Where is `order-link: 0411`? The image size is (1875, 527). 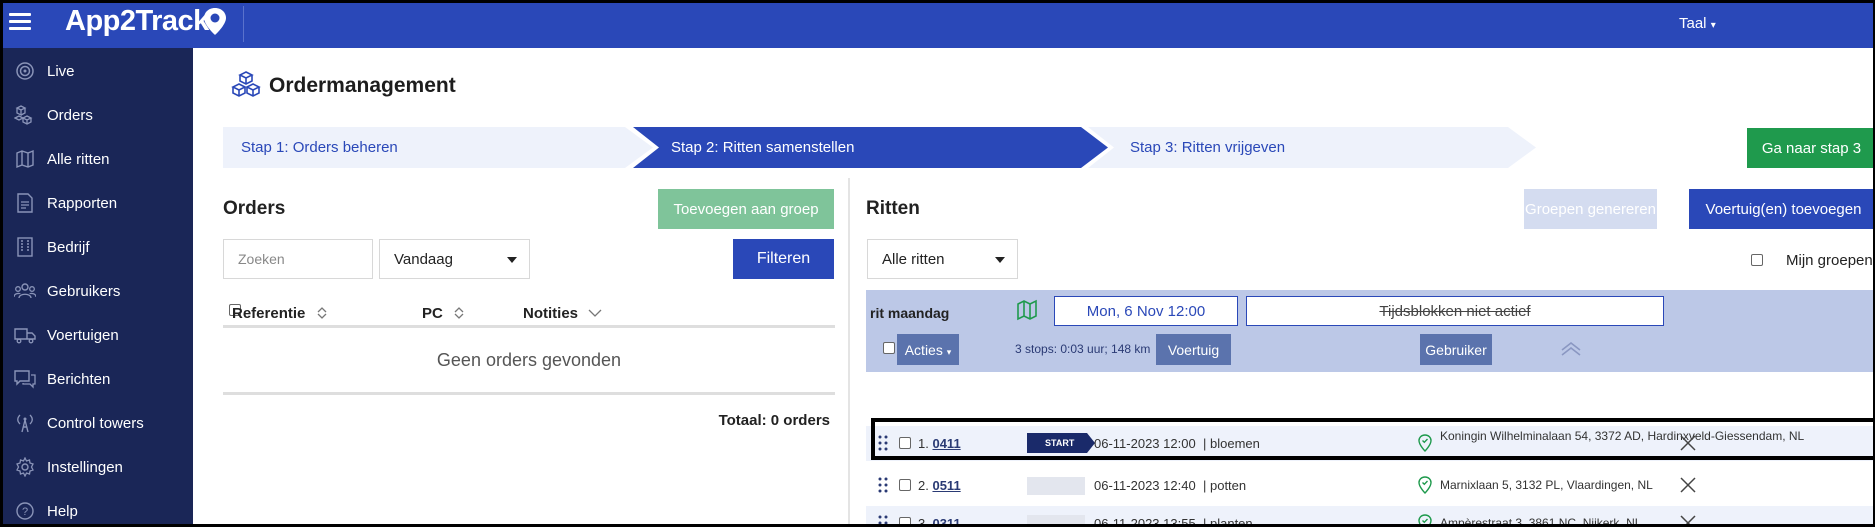 order-link: 0411 is located at coordinates (946, 443).